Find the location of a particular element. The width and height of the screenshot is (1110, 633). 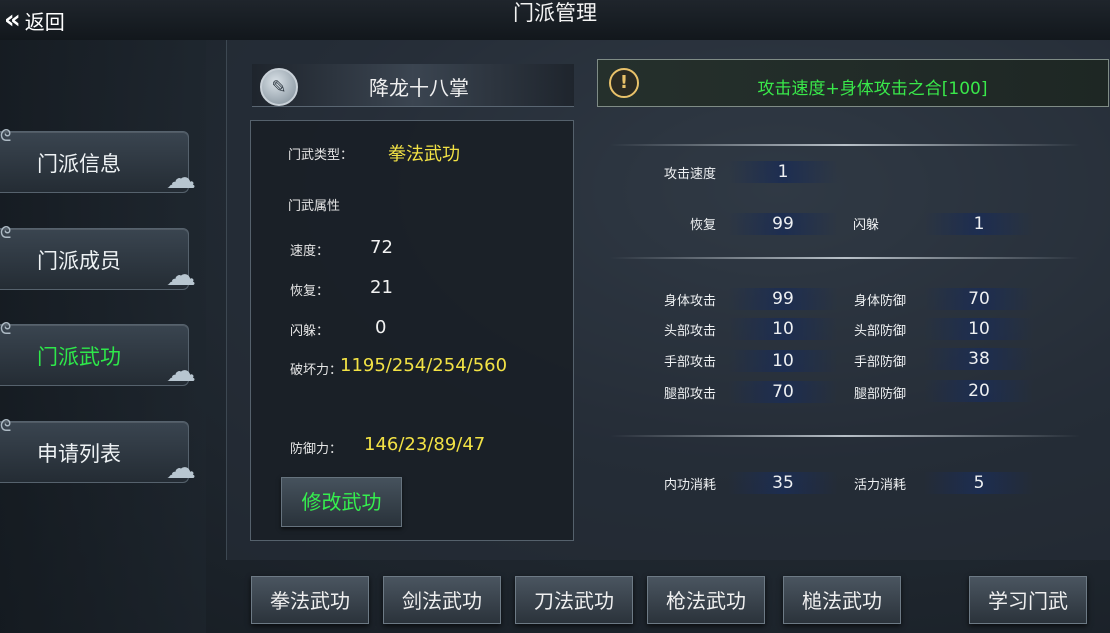

speed-label: 速度： is located at coordinates (310, 251).